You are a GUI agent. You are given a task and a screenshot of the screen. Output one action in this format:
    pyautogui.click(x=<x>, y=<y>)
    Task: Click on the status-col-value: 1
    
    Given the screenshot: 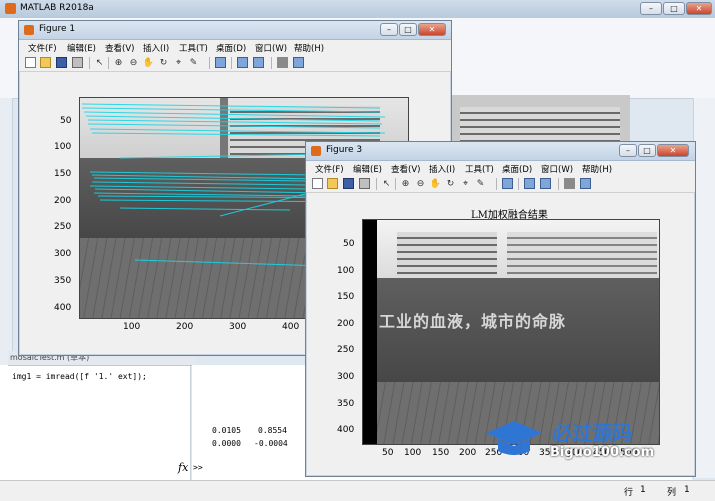 What is the action you would take?
    pyautogui.click(x=687, y=490)
    